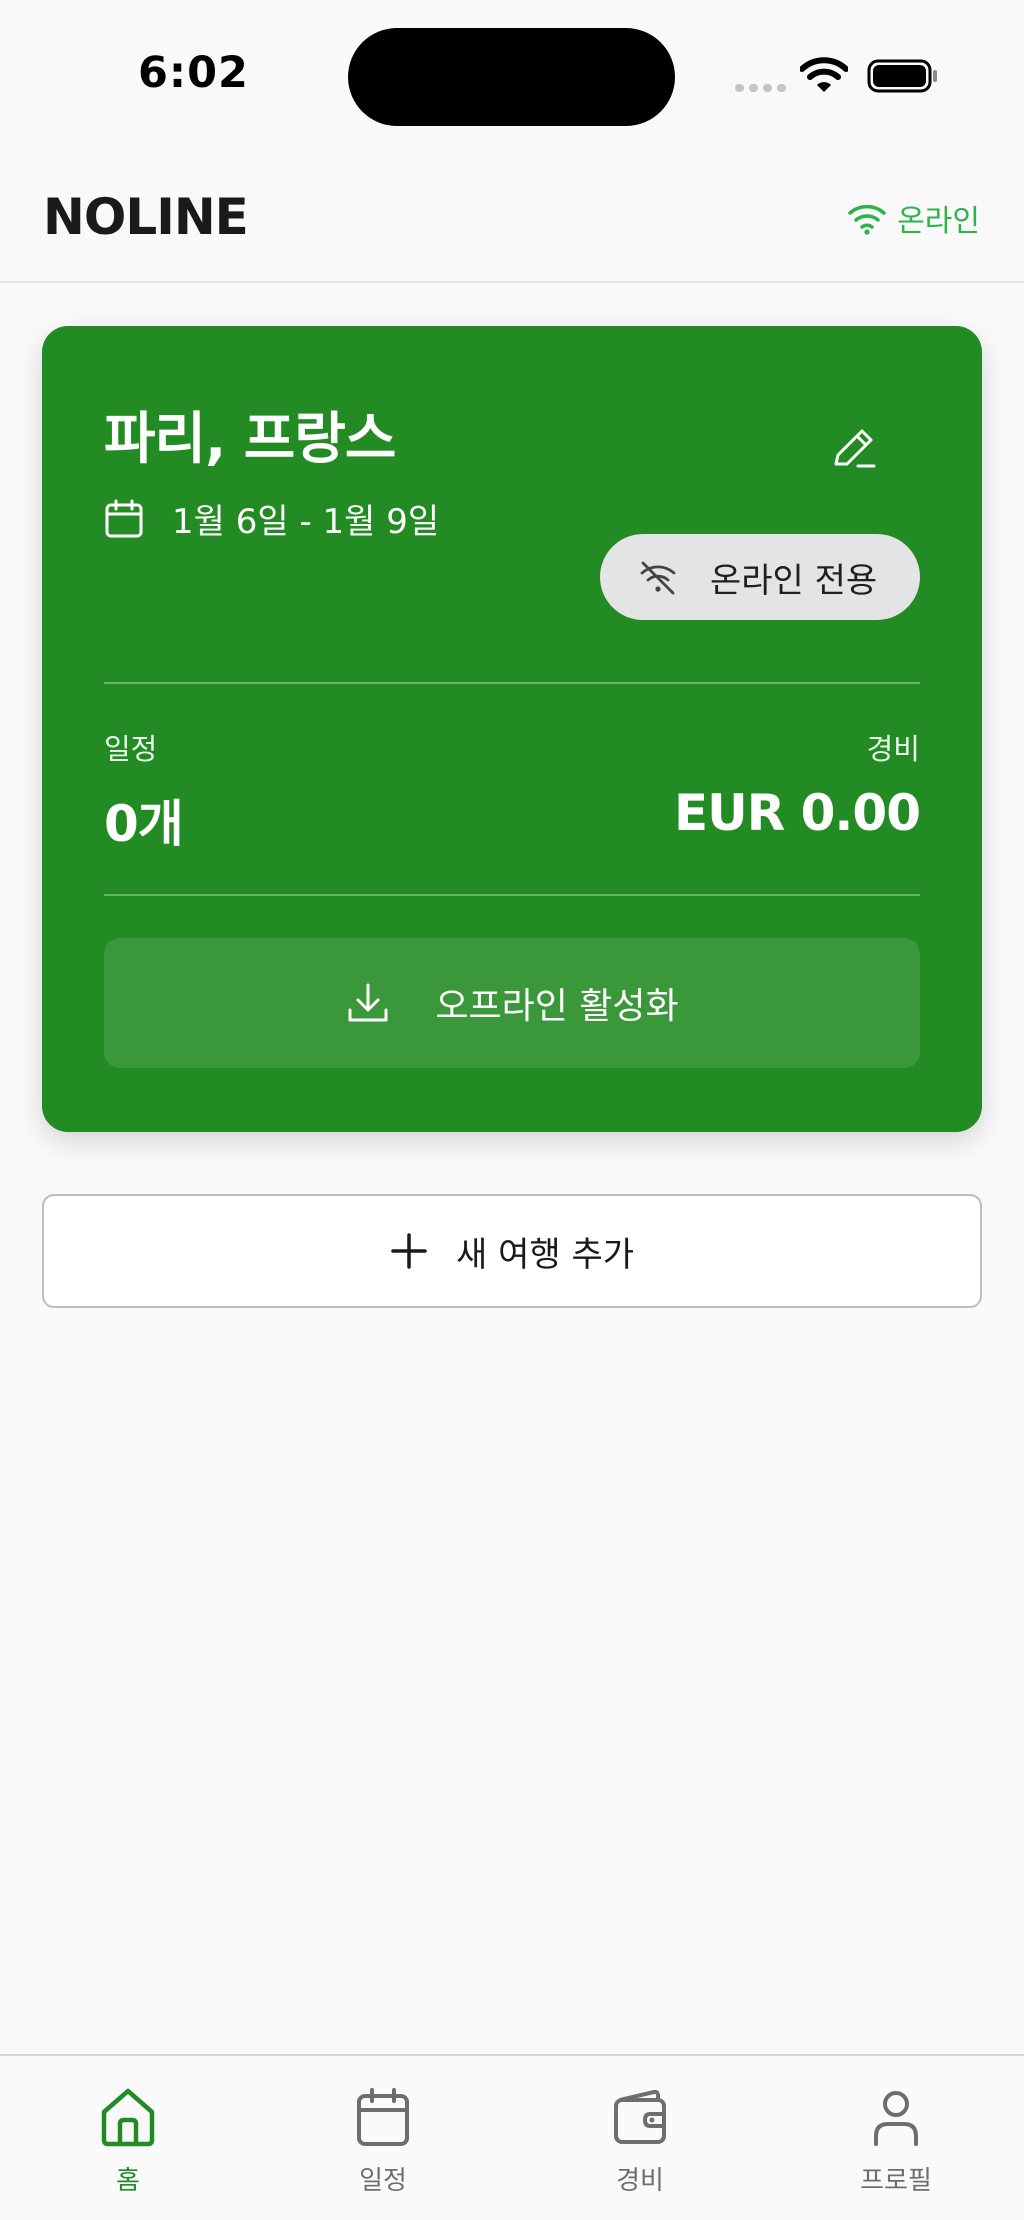 The height and width of the screenshot is (2220, 1024). What do you see at coordinates (306, 522) in the screenshot?
I see `trip-date-range: 1월 6일 - 1월 9일` at bounding box center [306, 522].